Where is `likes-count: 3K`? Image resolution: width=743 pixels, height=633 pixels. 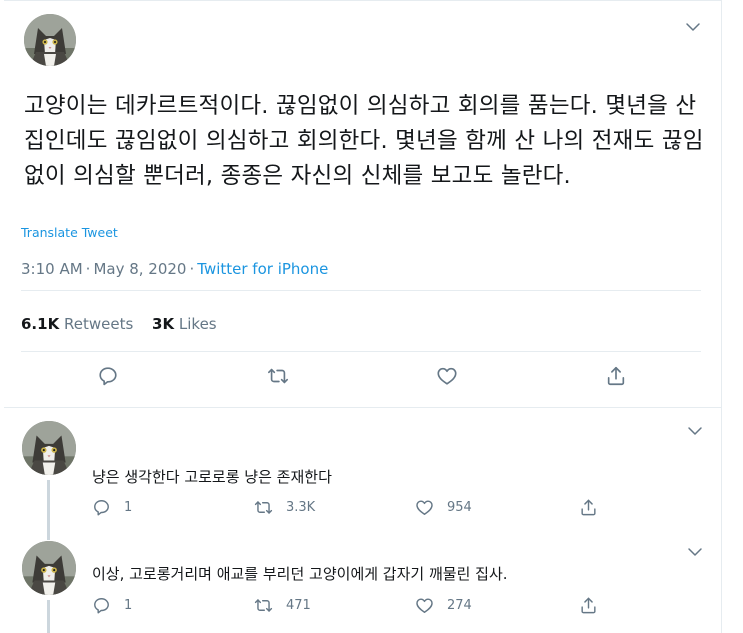 likes-count: 3K is located at coordinates (163, 324).